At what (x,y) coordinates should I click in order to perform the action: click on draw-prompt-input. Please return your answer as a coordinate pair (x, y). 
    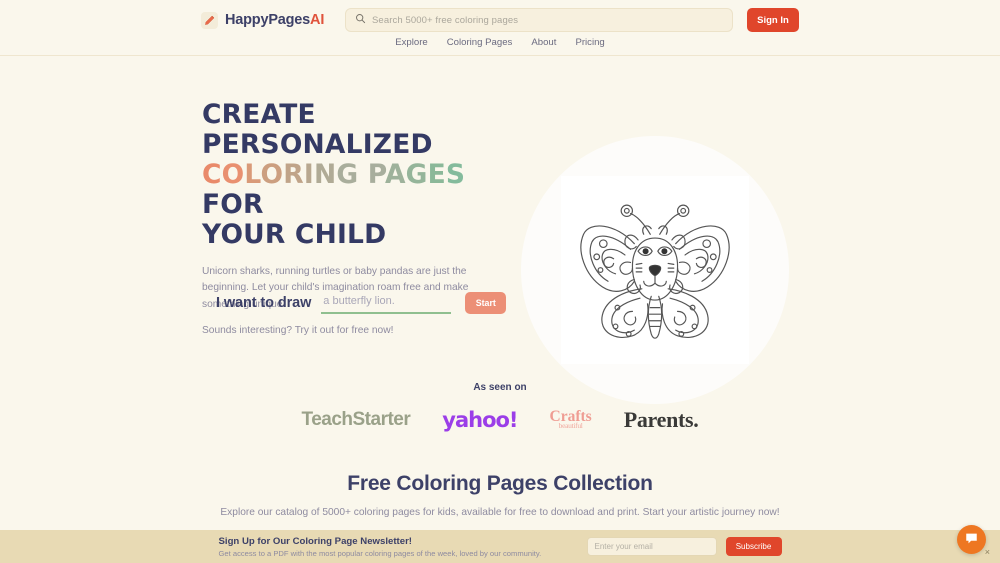
    Looking at the image, I should click on (386, 303).